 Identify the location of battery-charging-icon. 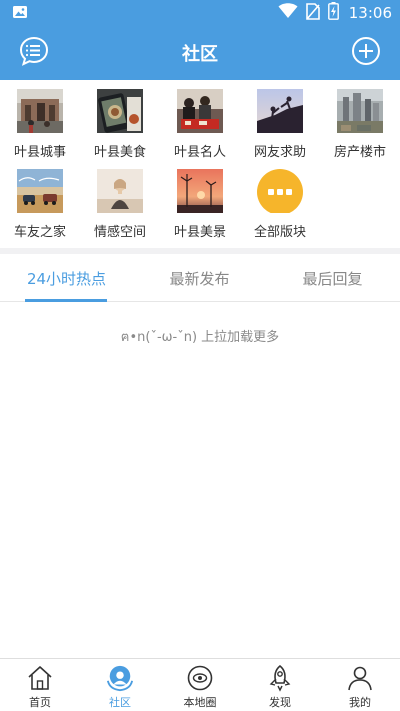
(333, 13).